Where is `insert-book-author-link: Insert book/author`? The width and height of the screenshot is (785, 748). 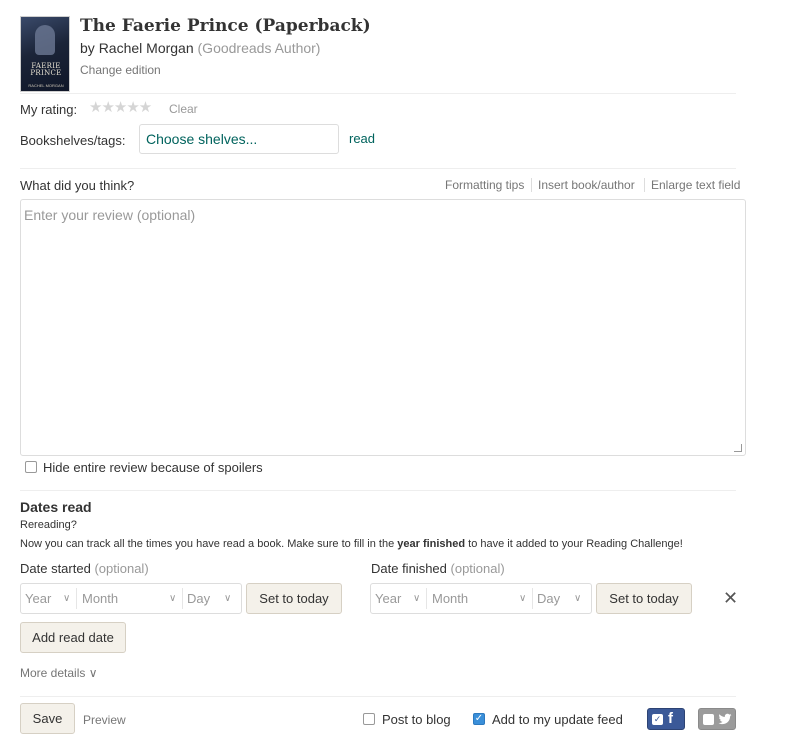 insert-book-author-link: Insert book/author is located at coordinates (586, 185).